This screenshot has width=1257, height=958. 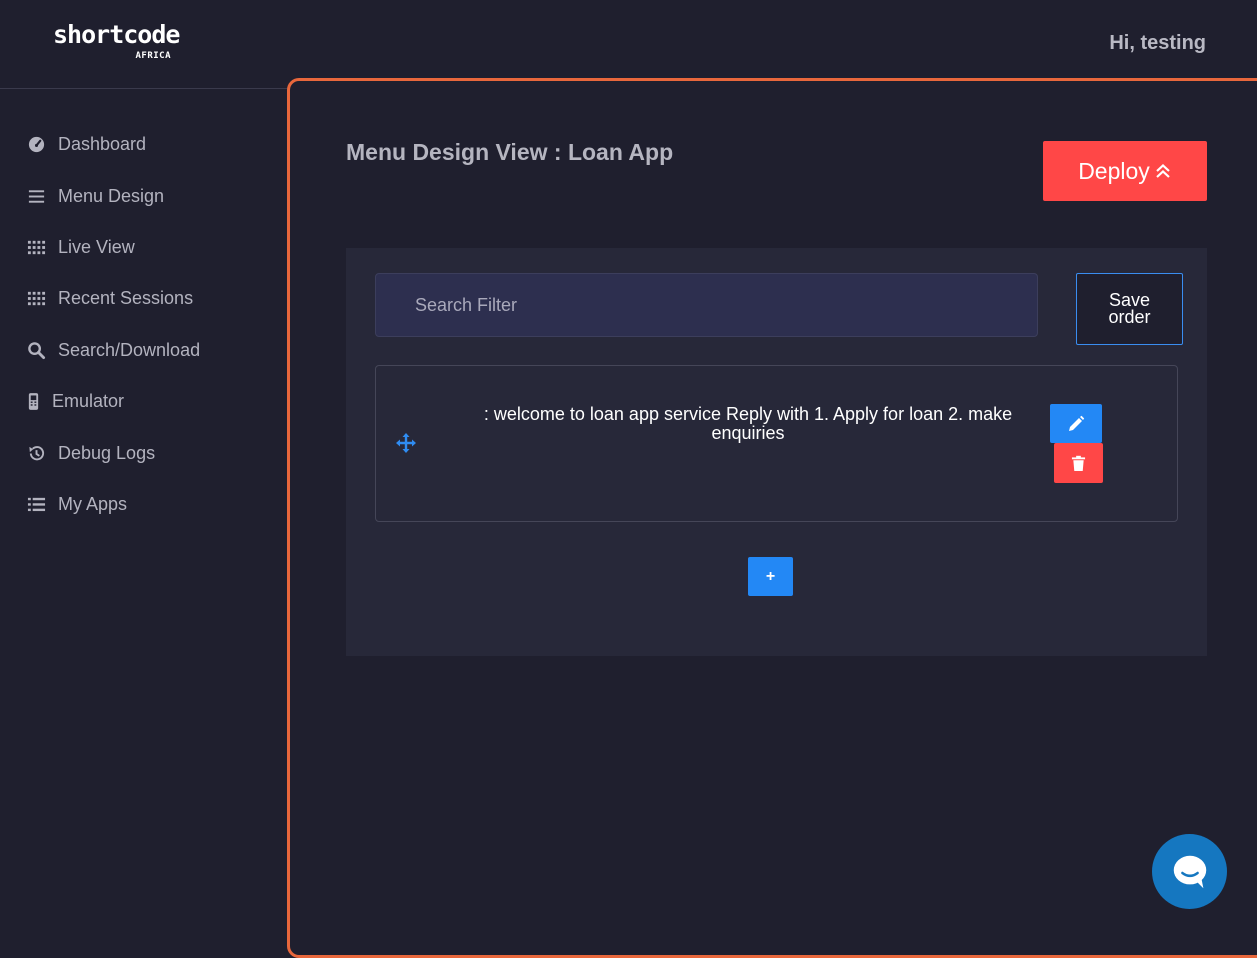 What do you see at coordinates (770, 576) in the screenshot?
I see `add-menu-item-button: +` at bounding box center [770, 576].